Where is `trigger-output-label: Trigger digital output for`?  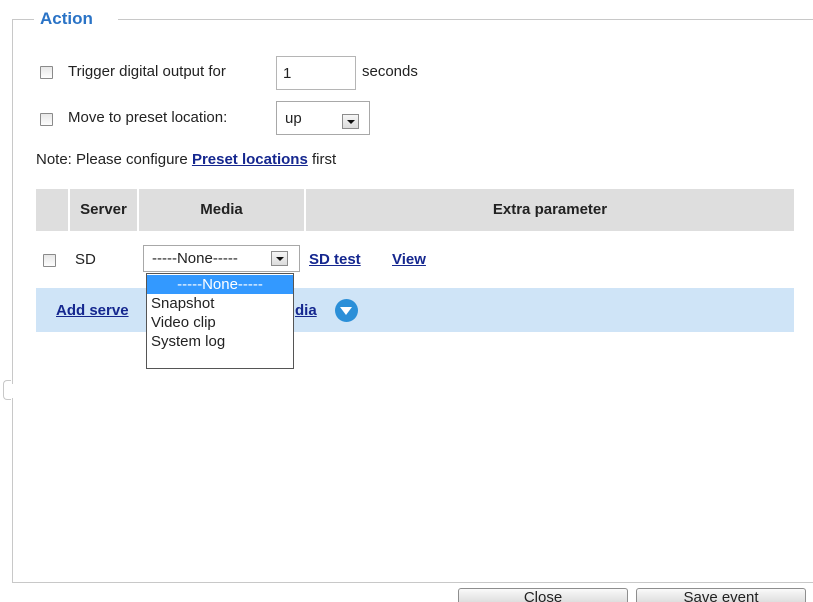 trigger-output-label: Trigger digital output for is located at coordinates (147, 71).